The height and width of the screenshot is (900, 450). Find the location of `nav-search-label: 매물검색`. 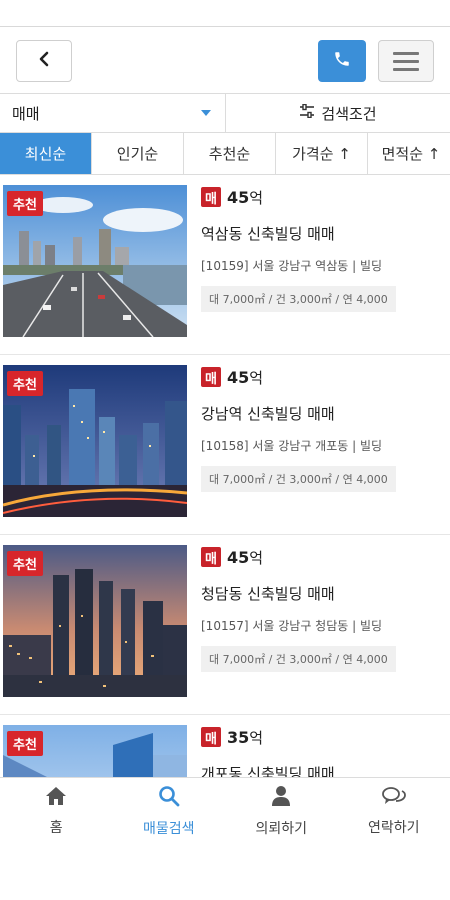

nav-search-label: 매물검색 is located at coordinates (168, 829).